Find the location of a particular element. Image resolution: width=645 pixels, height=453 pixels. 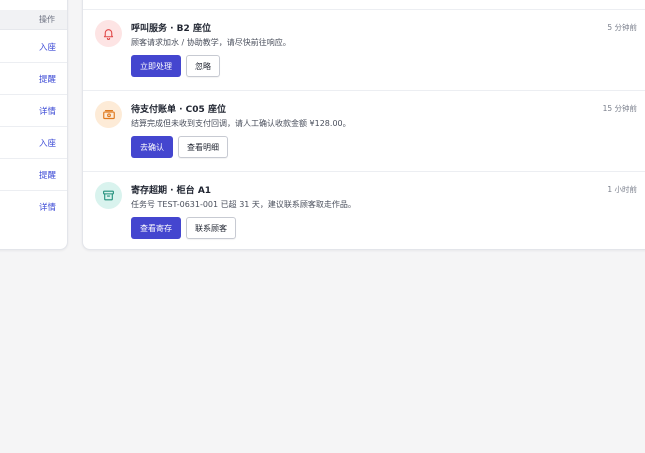

cash-icon is located at coordinates (108, 114).